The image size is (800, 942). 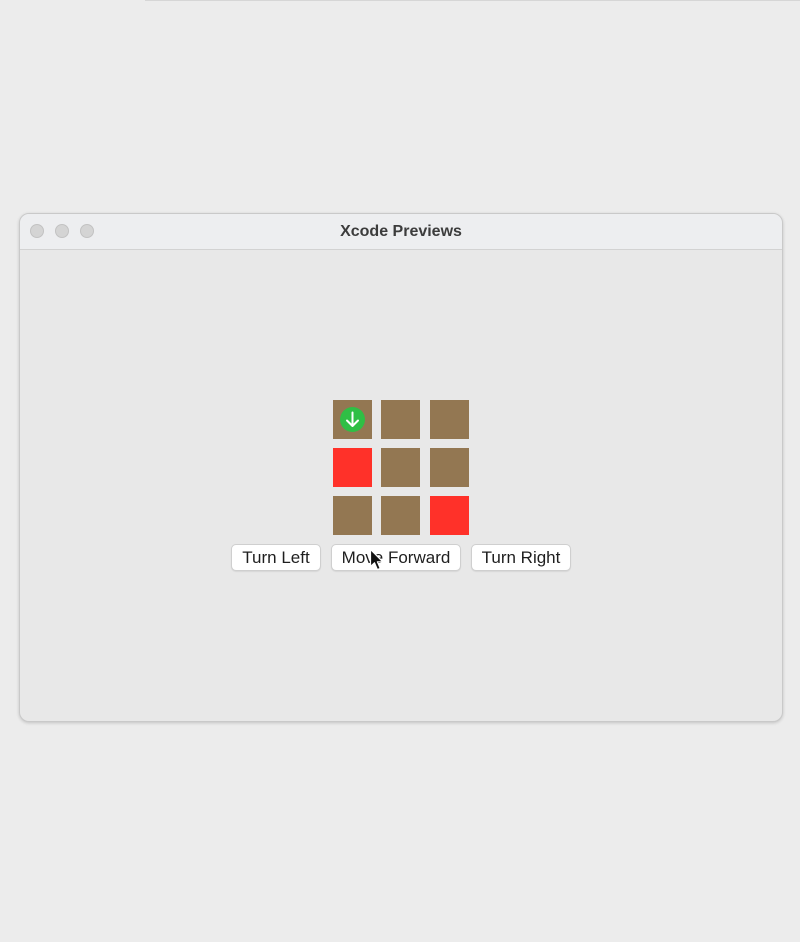 I want to click on control-buttons: Turn Left Move Forward Turn Right, so click(x=401, y=558).